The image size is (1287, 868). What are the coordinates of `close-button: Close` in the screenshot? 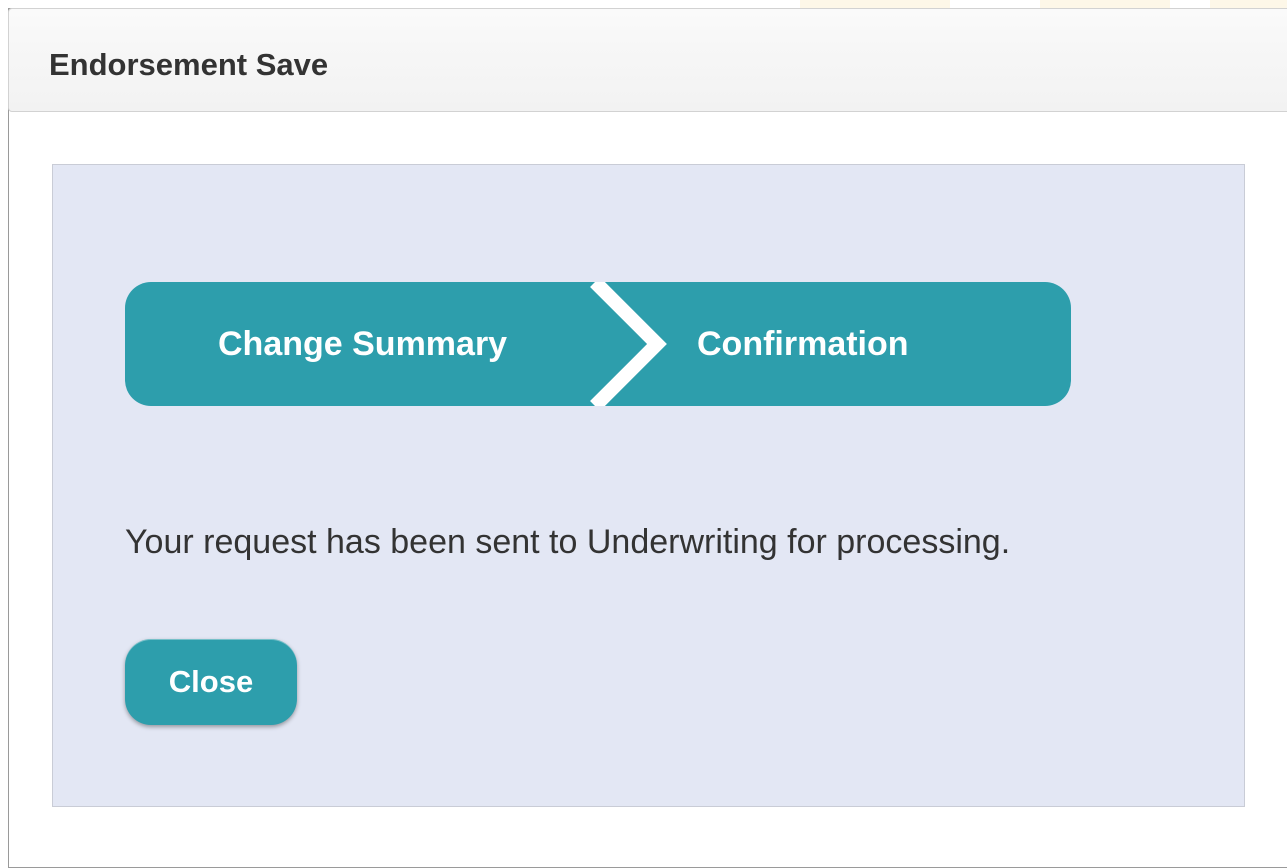 It's located at (211, 682).